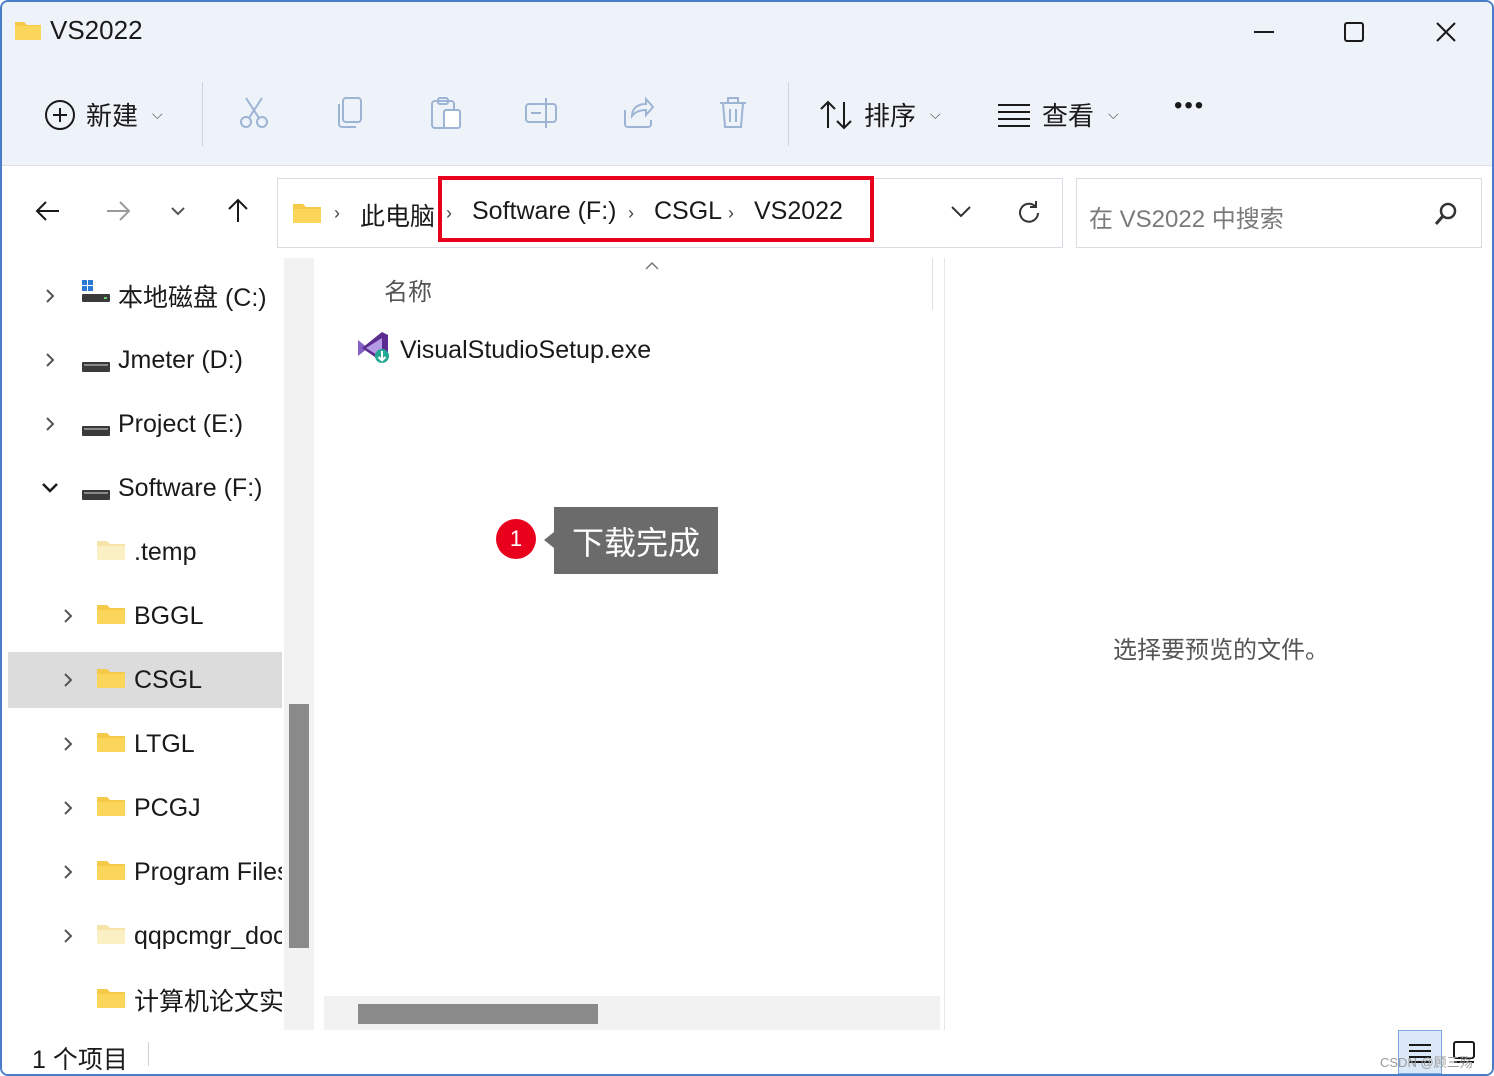 Image resolution: width=1494 pixels, height=1076 pixels. What do you see at coordinates (1426, 1062) in the screenshot?
I see `watermark: CSDN @顾三殇` at bounding box center [1426, 1062].